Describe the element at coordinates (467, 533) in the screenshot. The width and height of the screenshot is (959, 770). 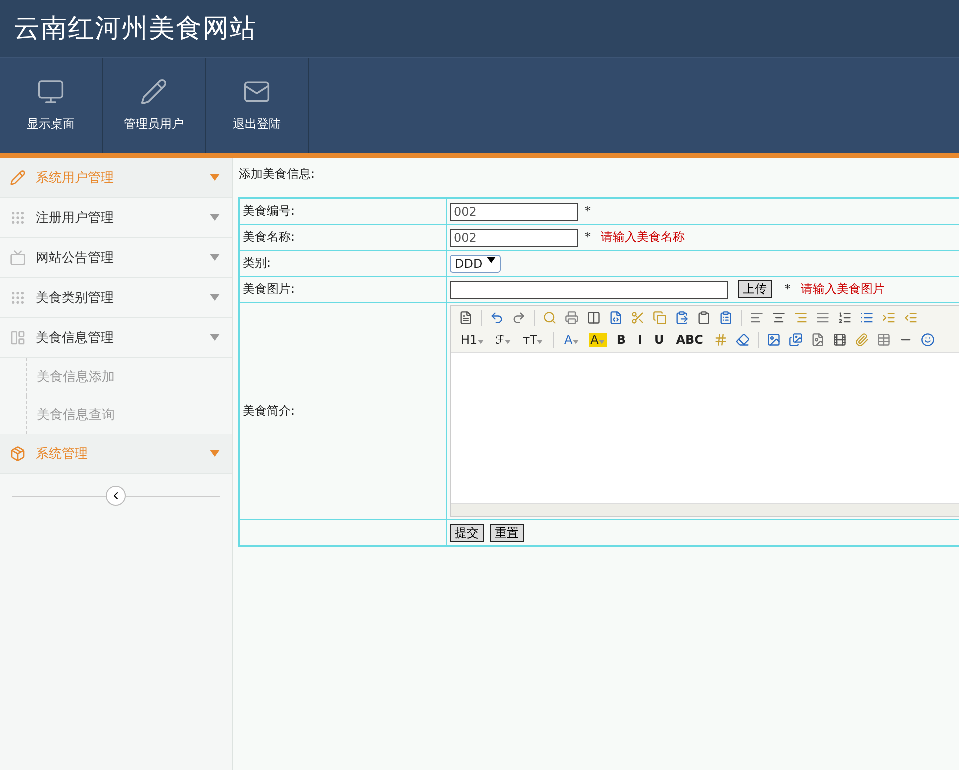
I see `submit-button: 提交` at that location.